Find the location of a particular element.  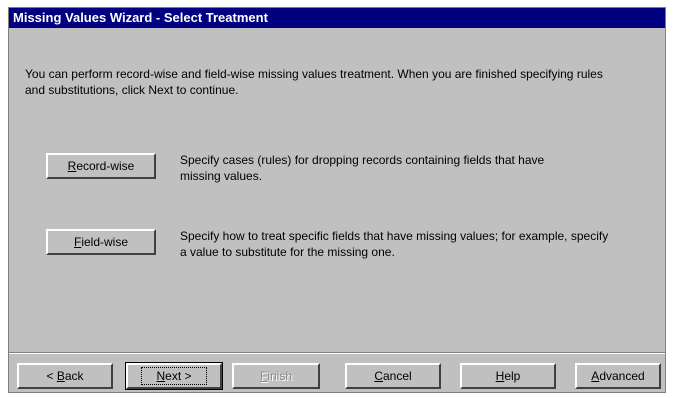

back-prefix: < is located at coordinates (51, 376).